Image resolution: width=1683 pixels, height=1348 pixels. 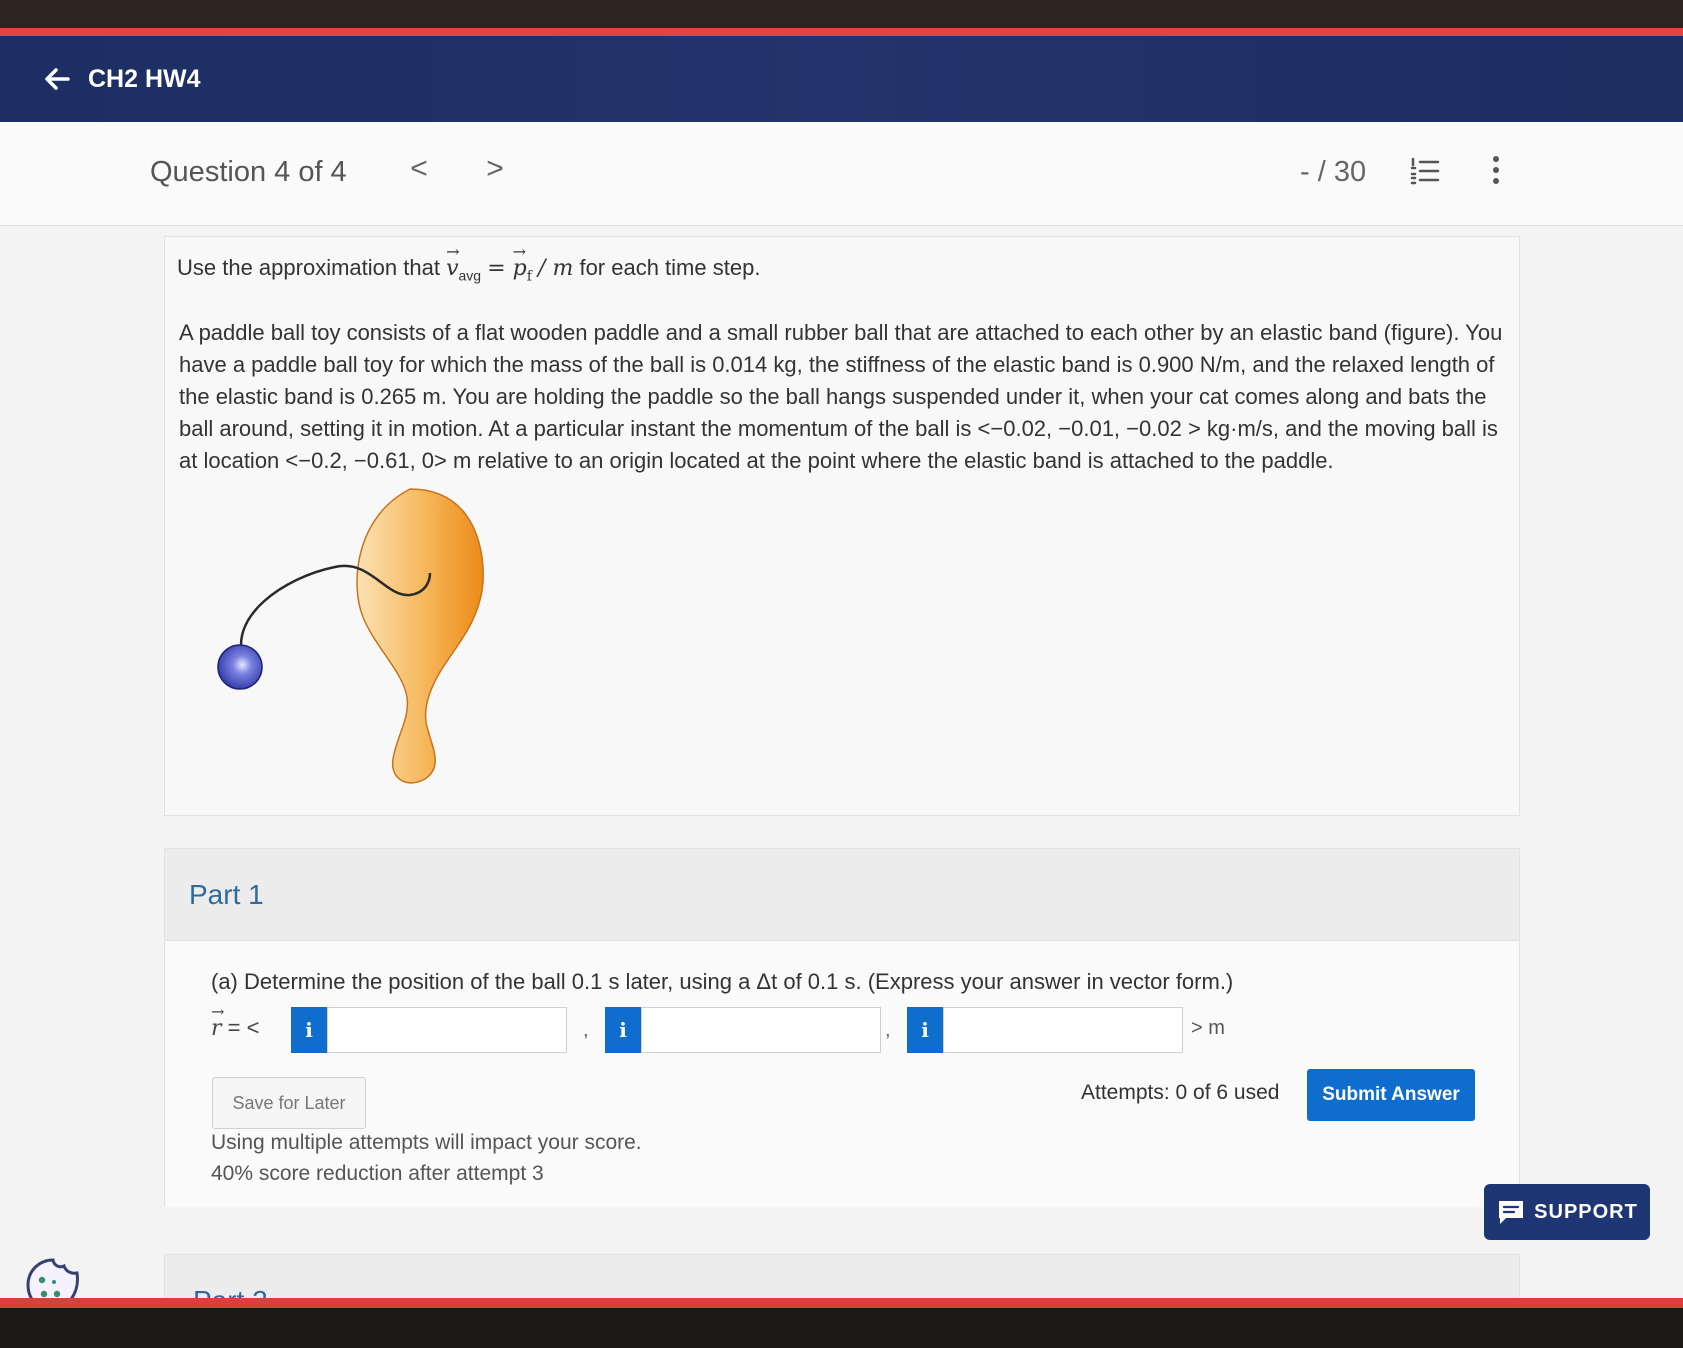 What do you see at coordinates (217, 1021) in the screenshot?
I see `r-vector-symbol: r` at bounding box center [217, 1021].